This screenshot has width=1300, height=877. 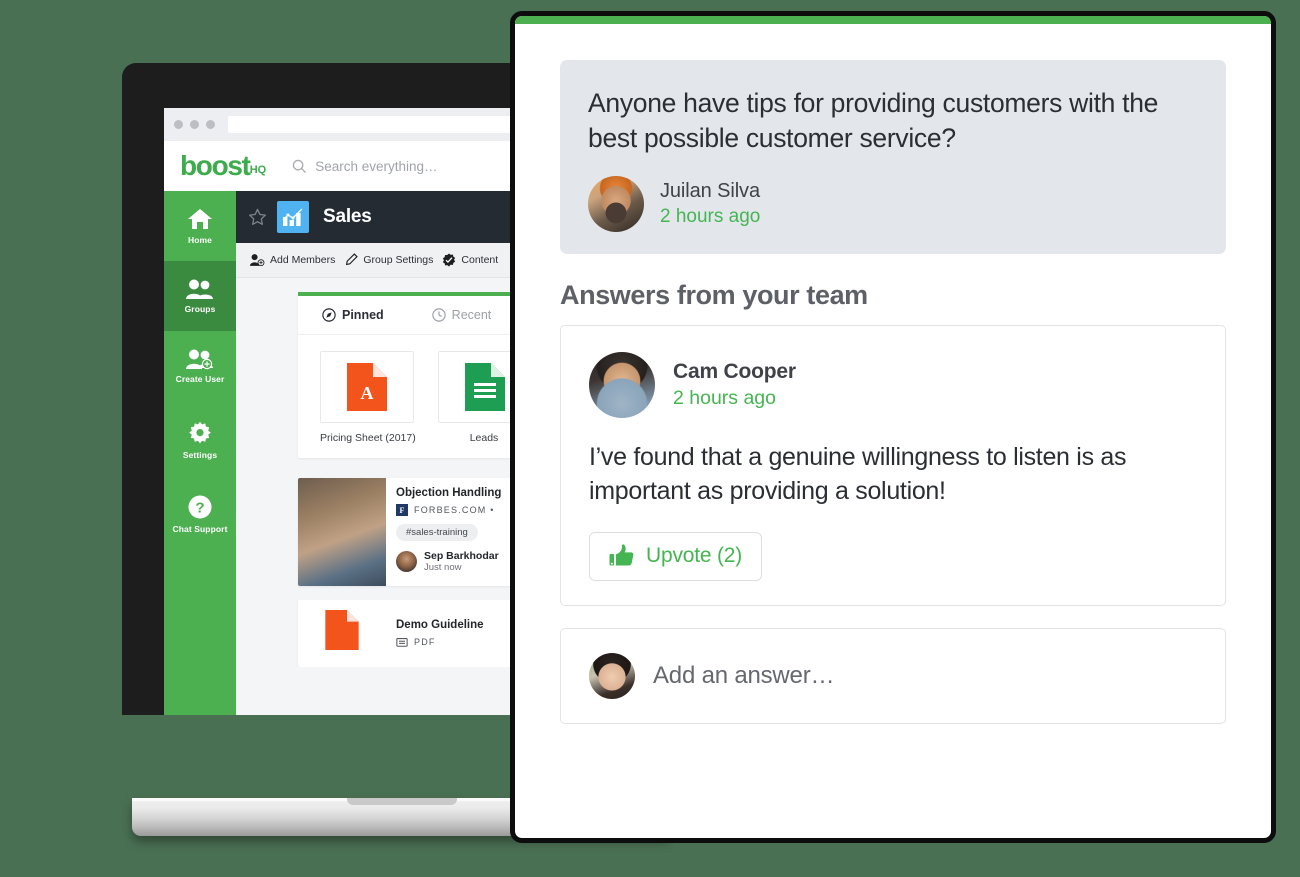 What do you see at coordinates (402, 642) in the screenshot?
I see `file-type-icon` at bounding box center [402, 642].